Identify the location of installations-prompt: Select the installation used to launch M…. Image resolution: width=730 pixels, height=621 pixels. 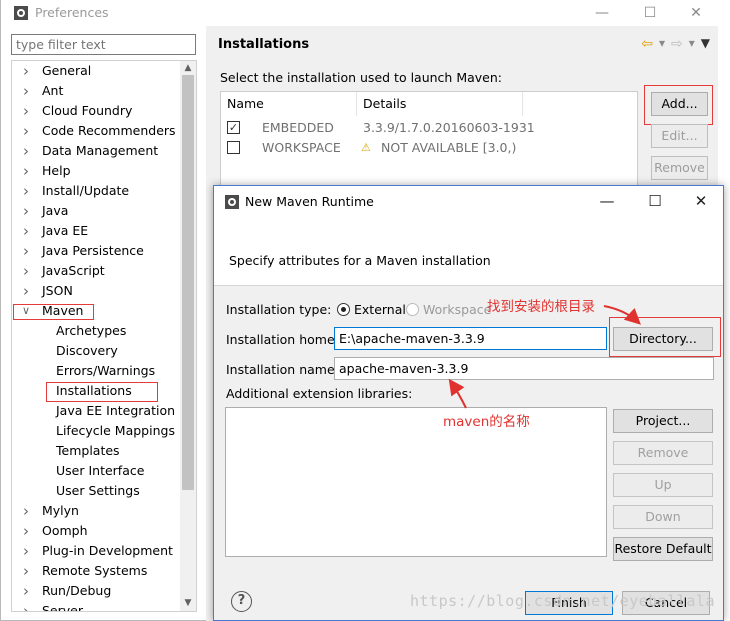
(361, 77).